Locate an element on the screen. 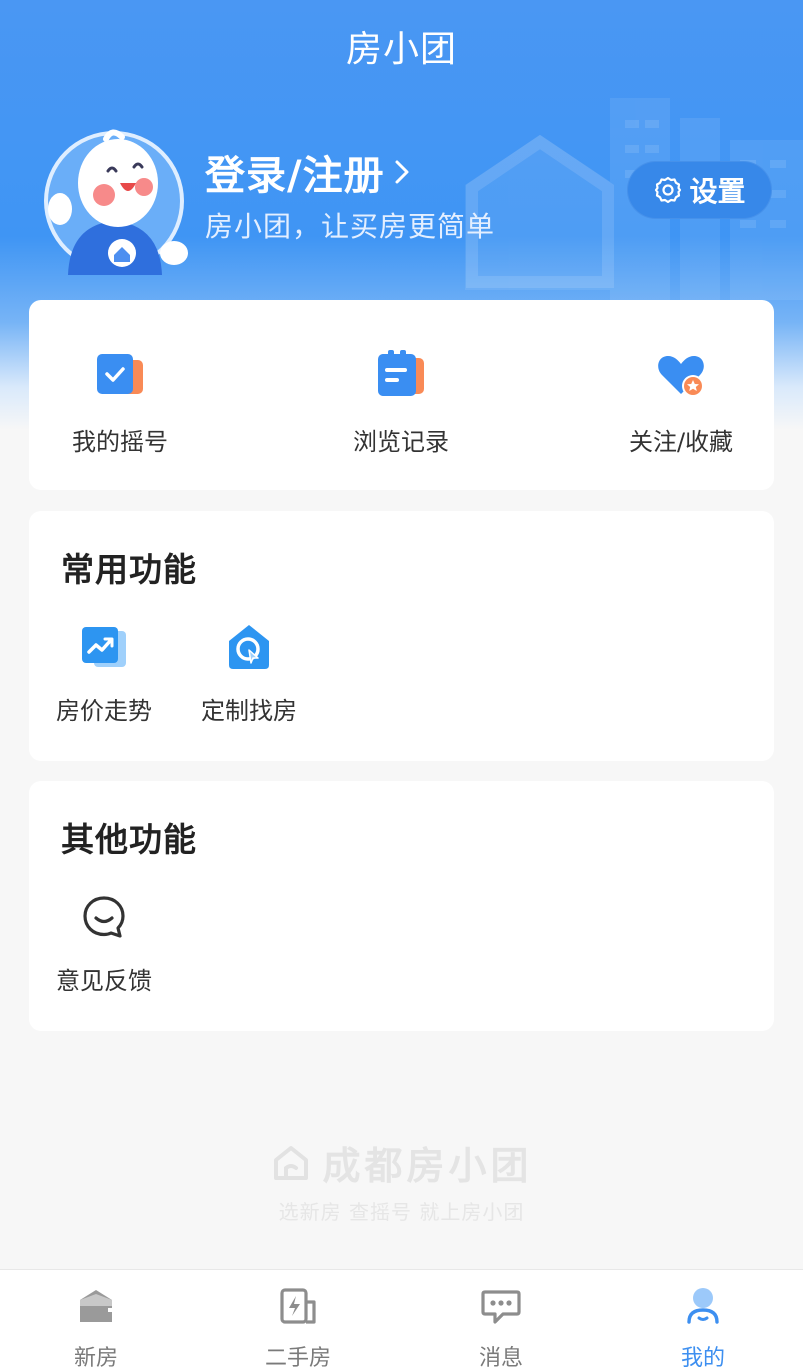 This screenshot has width=803, height=1371. brand-watermark: 成都房小团 选新房 查摇号 就上房小团 is located at coordinates (401, 1180).